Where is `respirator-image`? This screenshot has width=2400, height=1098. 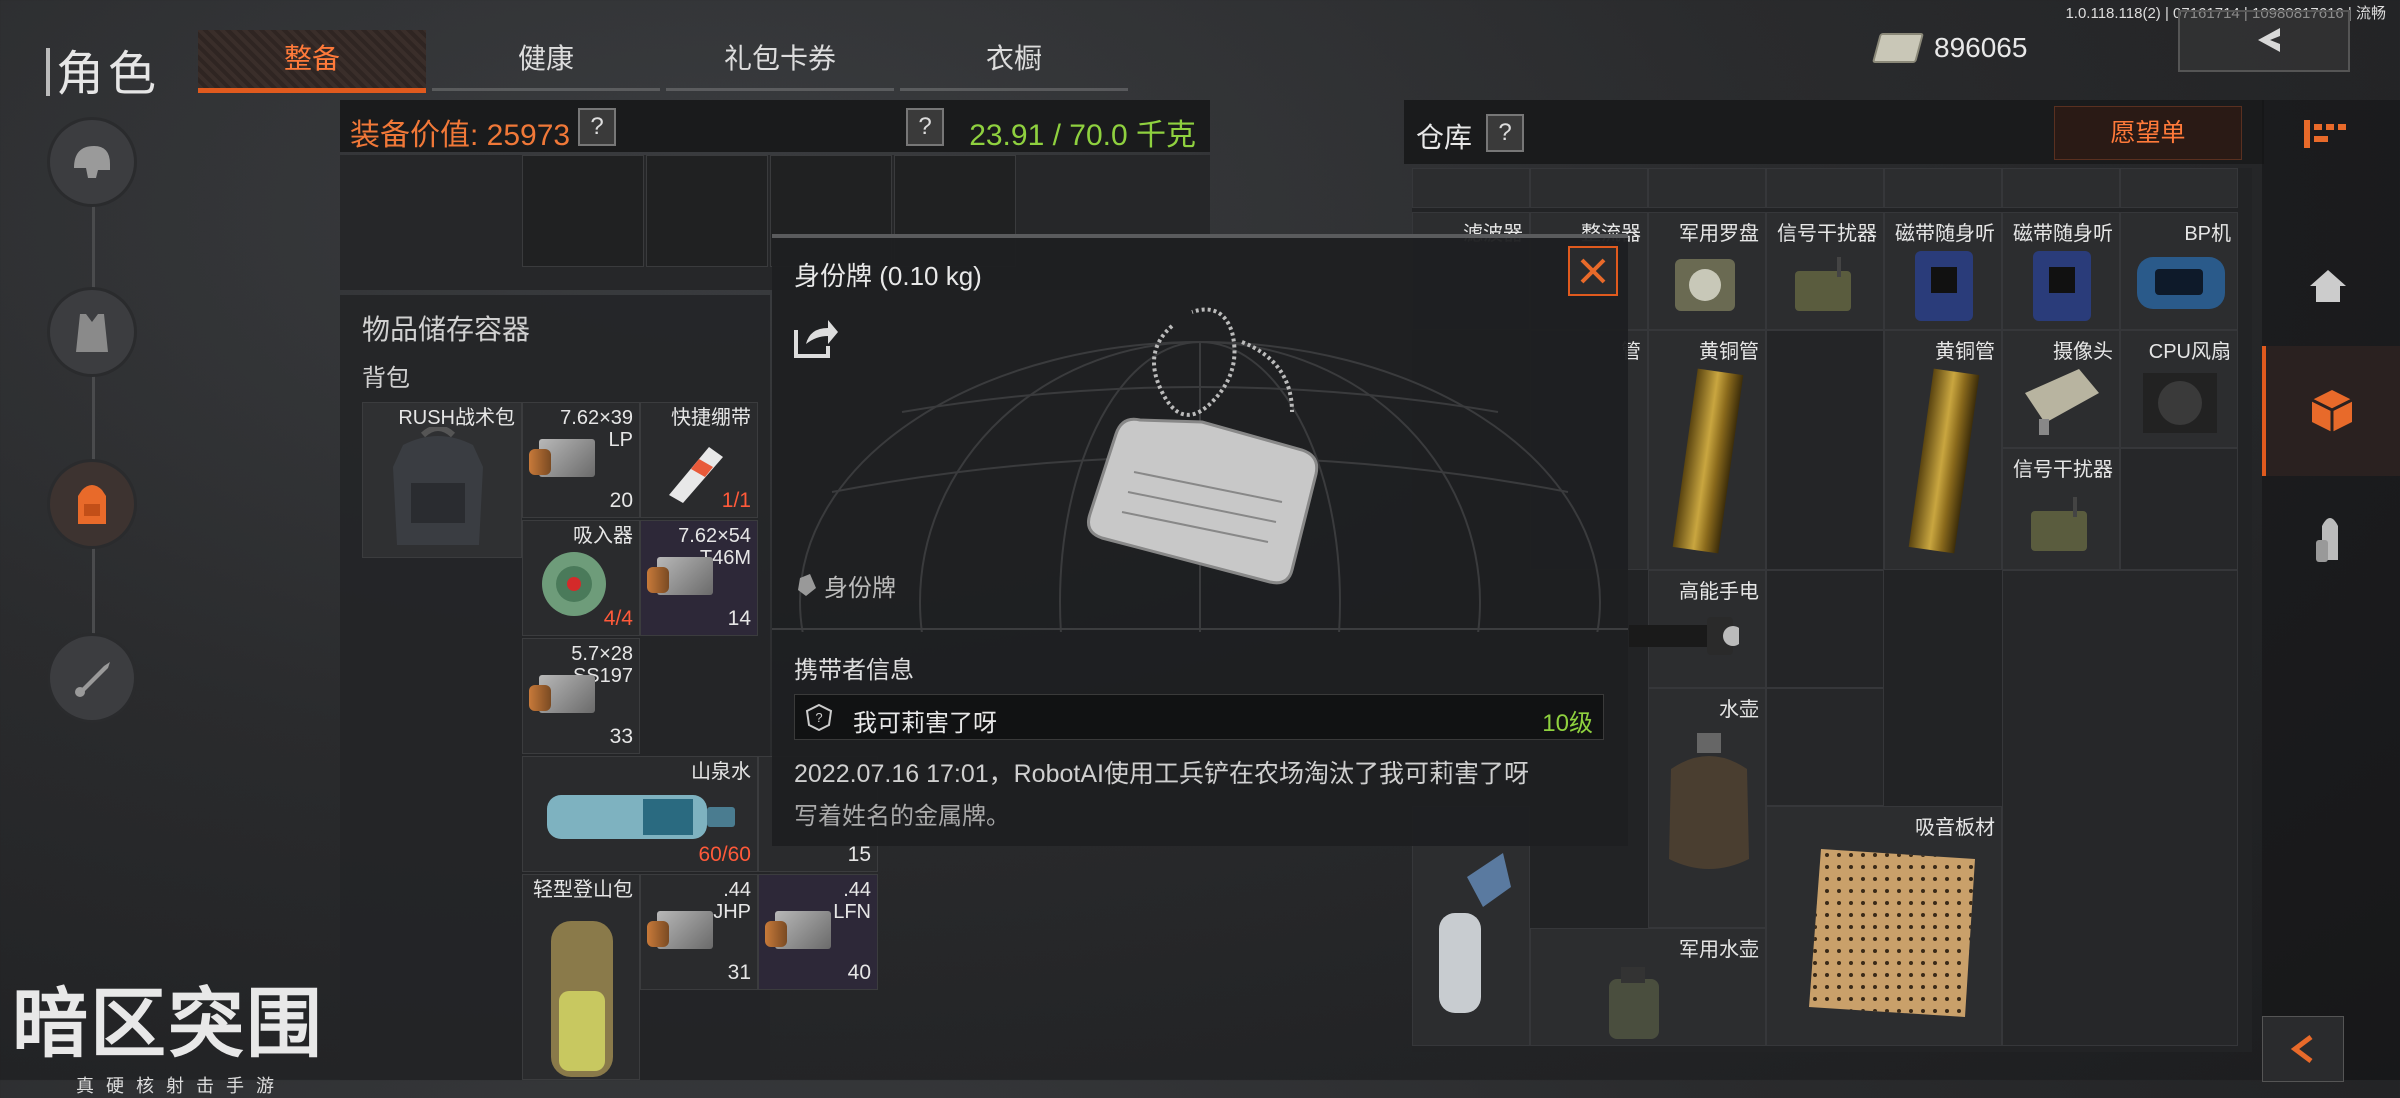
respirator-image is located at coordinates (1475, 933).